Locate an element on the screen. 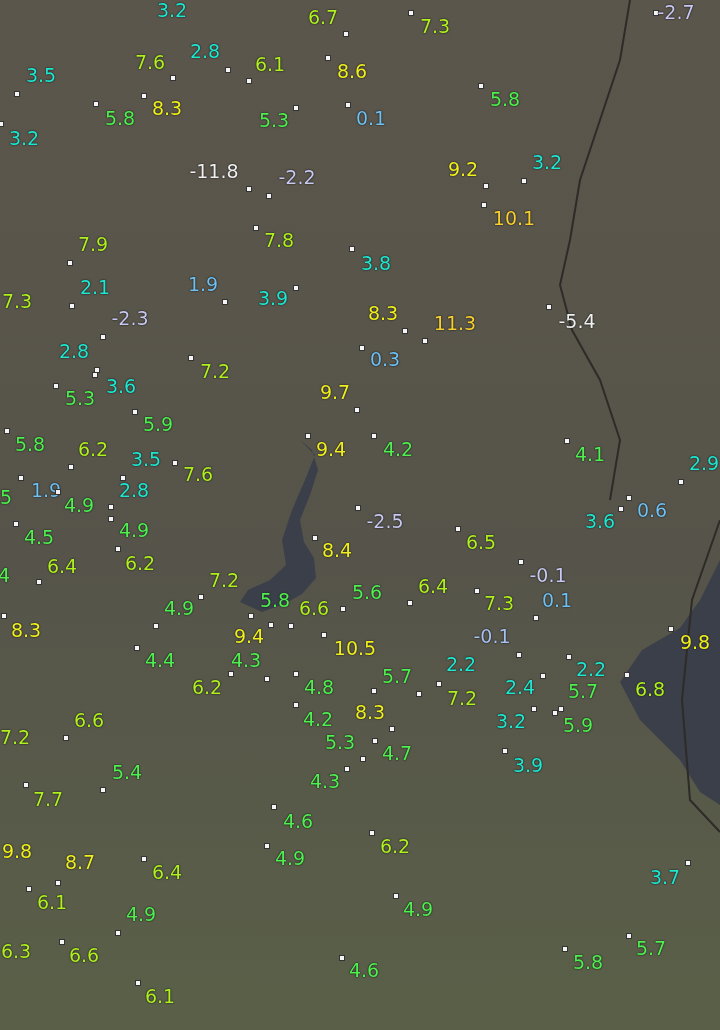 Image resolution: width=720 pixels, height=1030 pixels. temperature-label: 4.5 is located at coordinates (39, 537).